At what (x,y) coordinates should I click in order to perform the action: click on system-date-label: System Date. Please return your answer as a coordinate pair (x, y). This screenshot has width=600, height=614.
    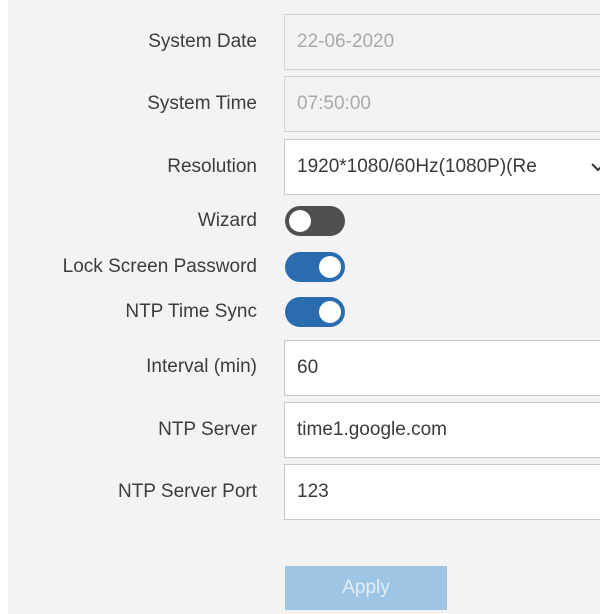
    Looking at the image, I should click on (202, 41).